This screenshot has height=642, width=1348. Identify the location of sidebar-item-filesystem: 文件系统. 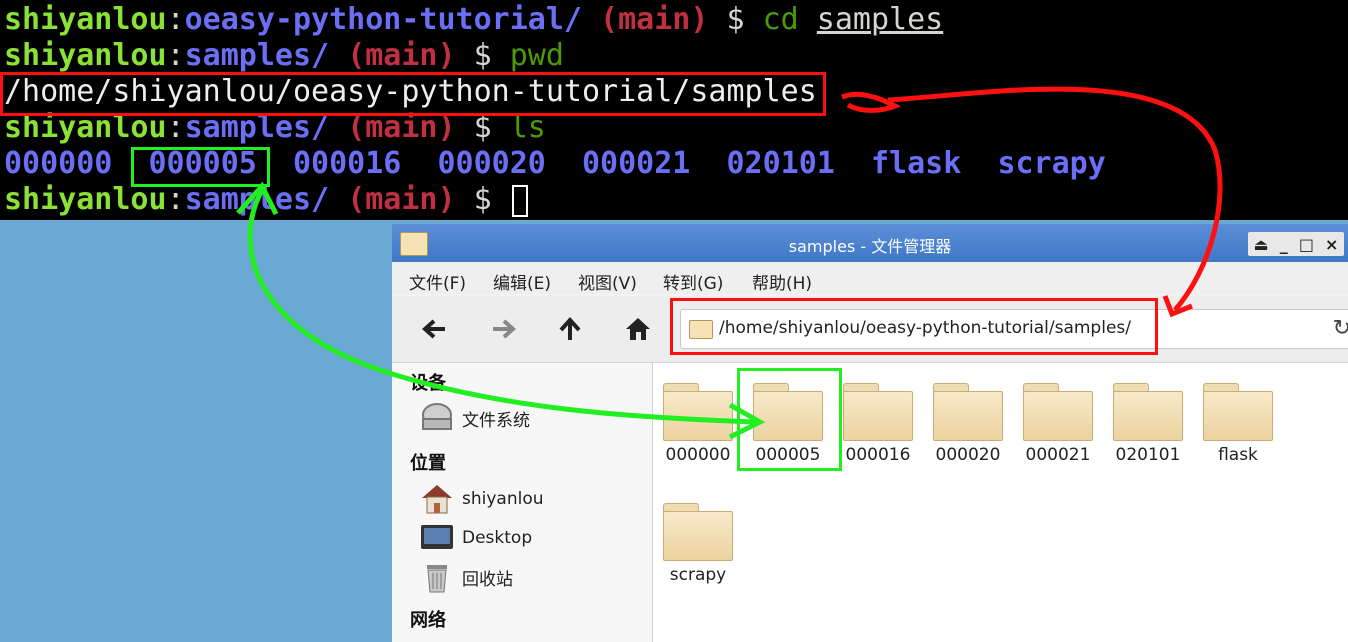
(475, 418).